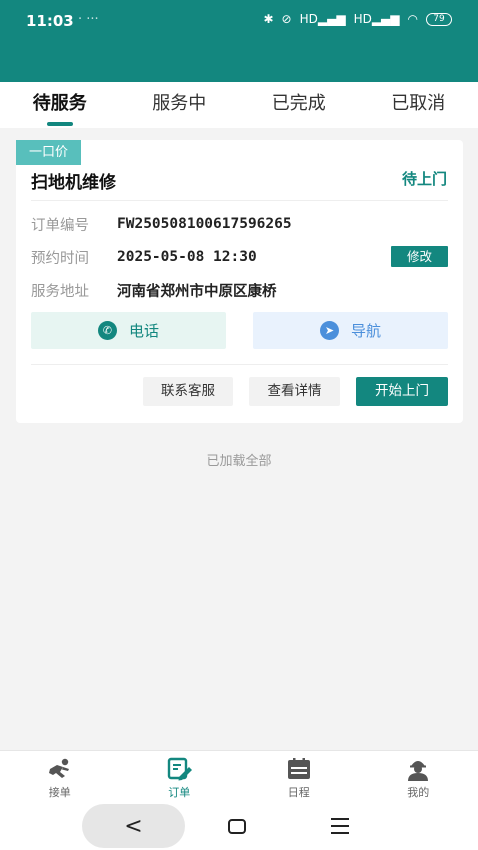  Describe the element at coordinates (107, 330) in the screenshot. I see `phone-icon: ✆` at that location.